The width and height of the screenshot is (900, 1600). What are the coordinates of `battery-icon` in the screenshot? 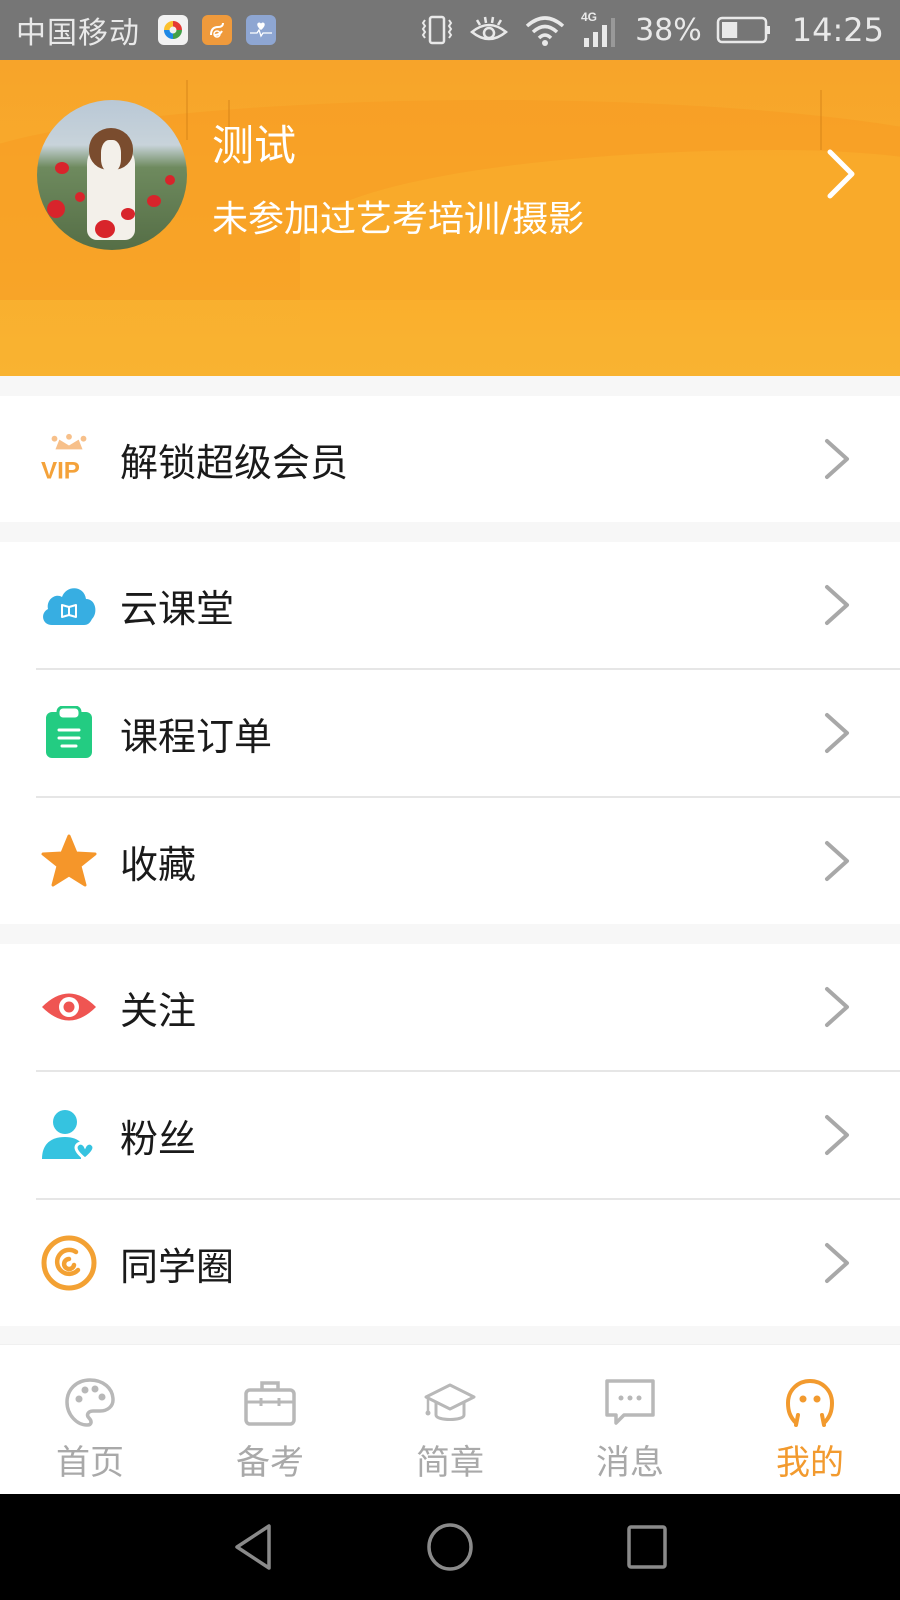 It's located at (743, 30).